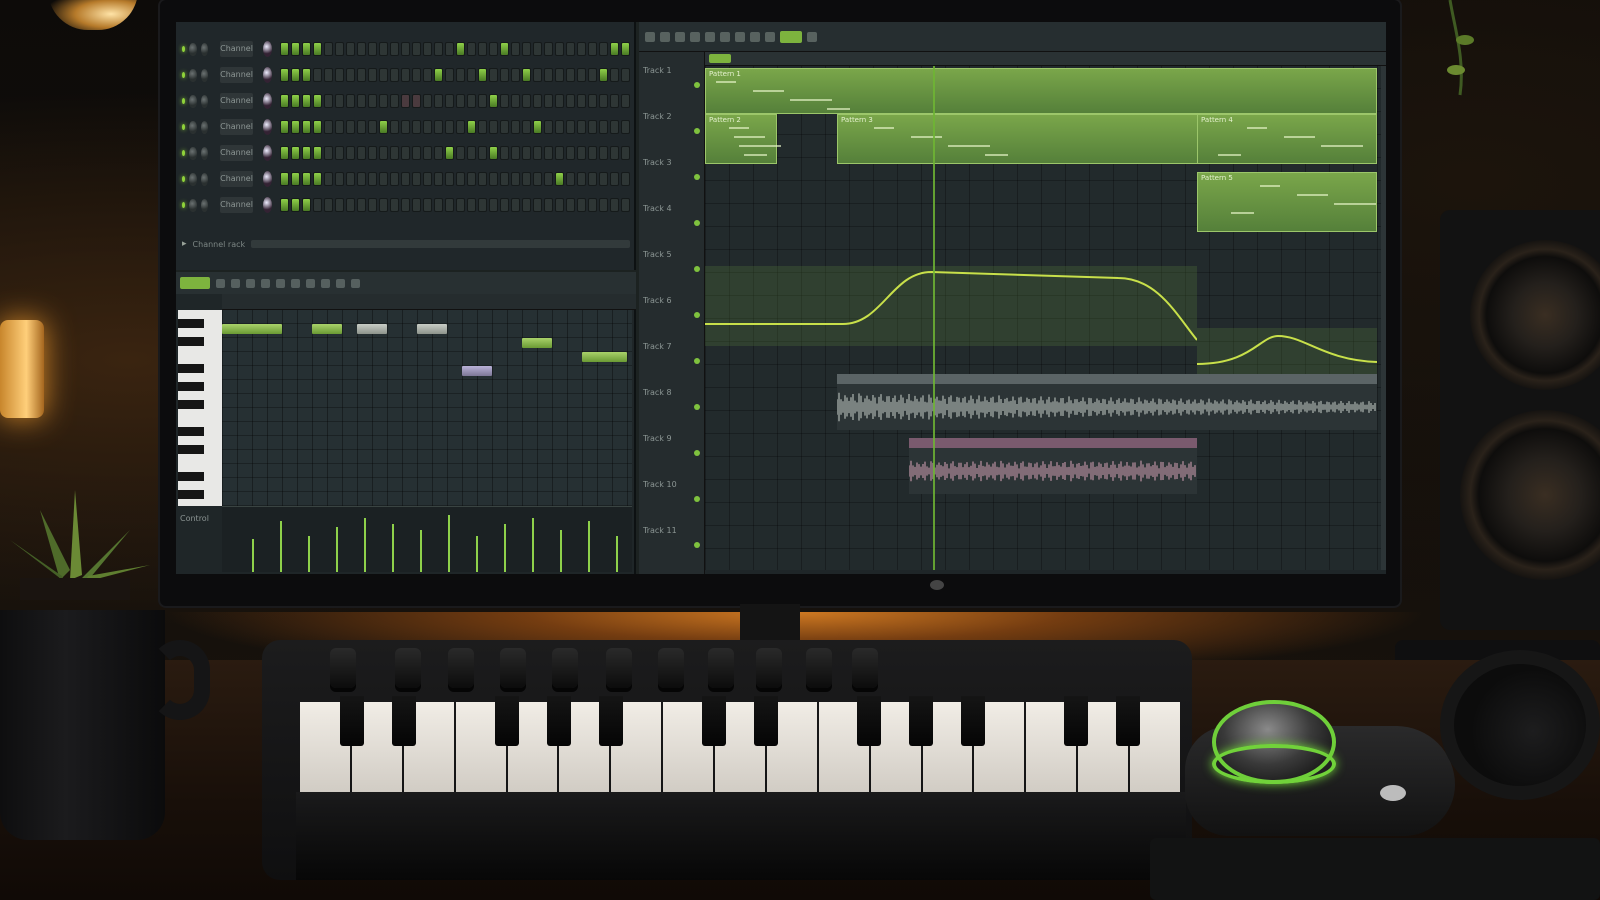  Describe the element at coordinates (184, 153) in the screenshot. I see `channel-led` at that location.